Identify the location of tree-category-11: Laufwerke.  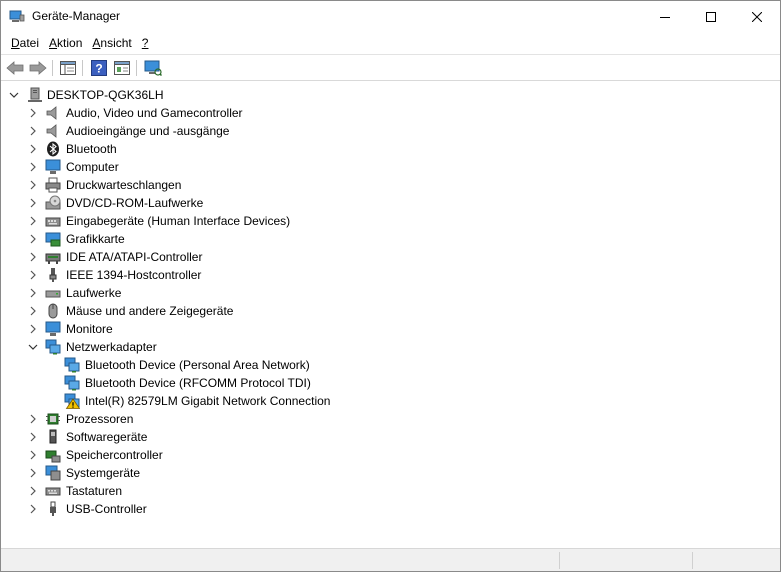
(211, 293).